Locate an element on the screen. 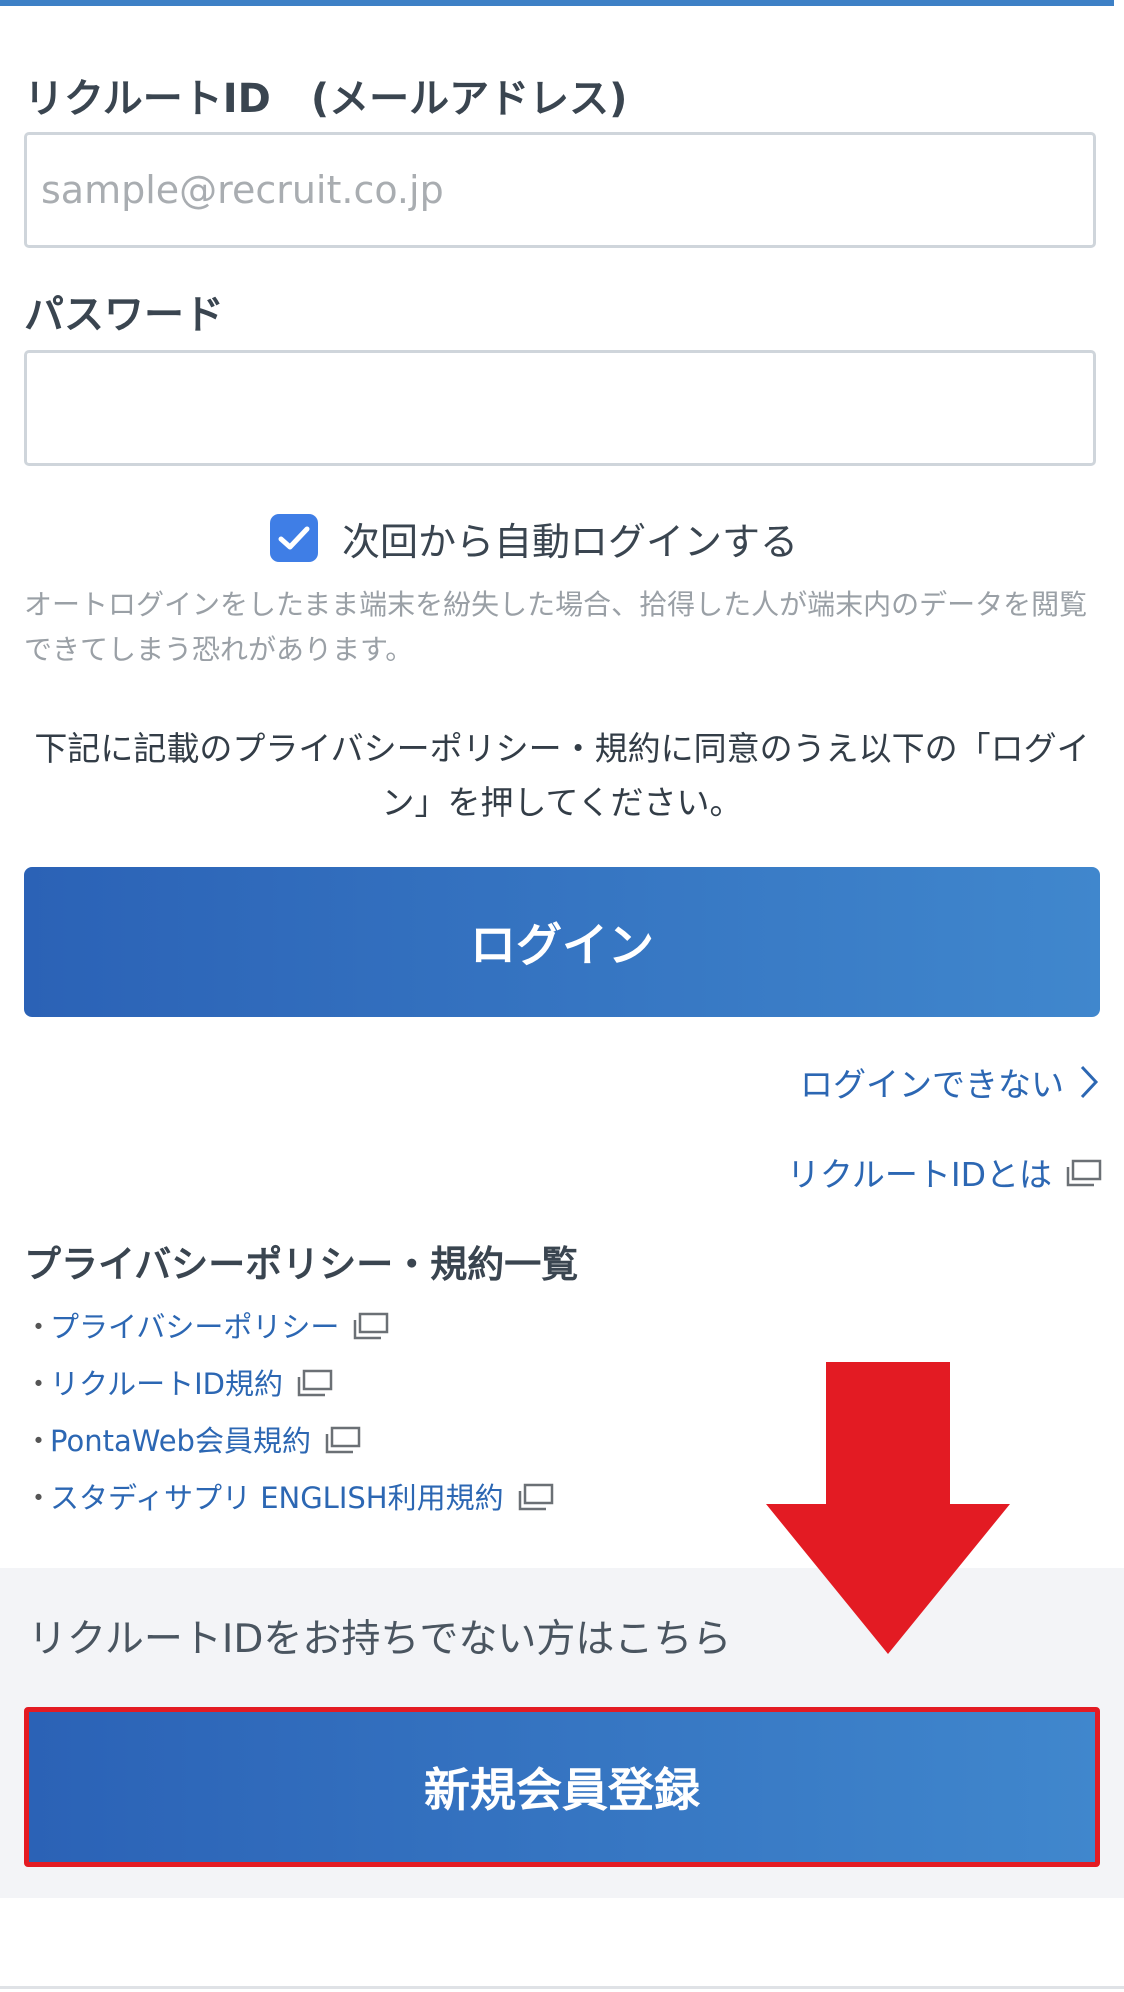  policy-list-title: プライバシーポリシー・規約一覧 is located at coordinates (301, 1264).